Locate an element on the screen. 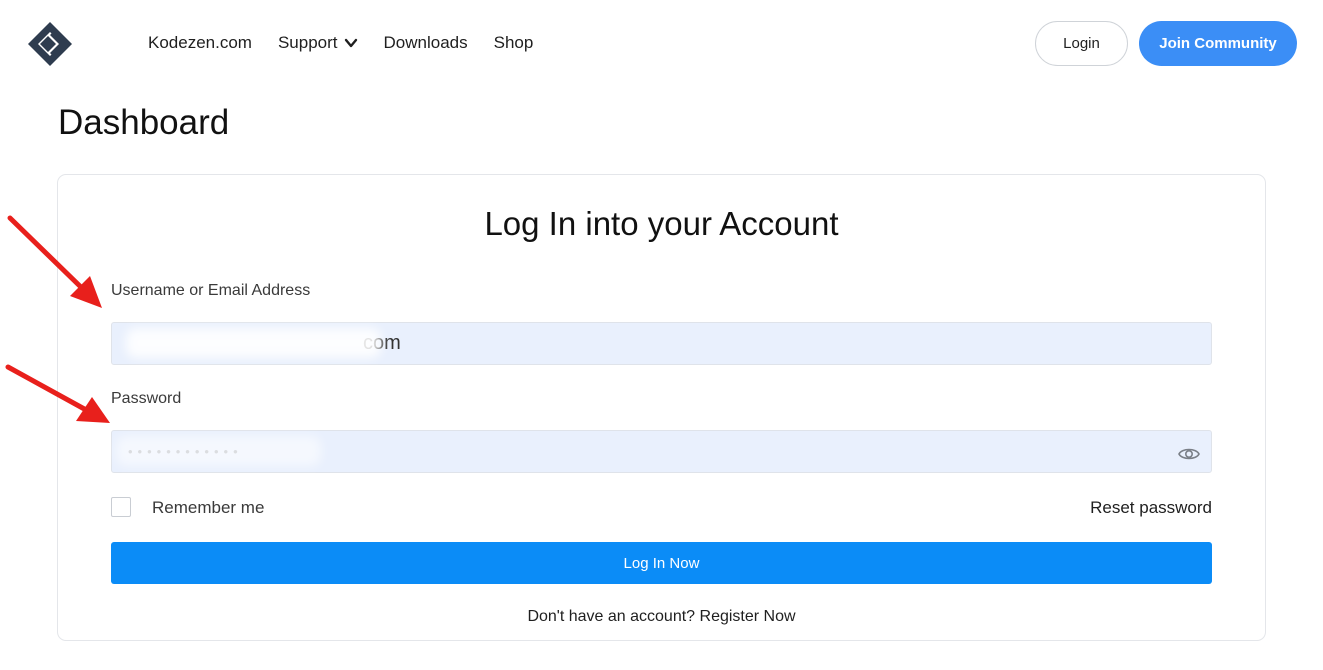  nav-shop-label: Shop is located at coordinates (513, 42).